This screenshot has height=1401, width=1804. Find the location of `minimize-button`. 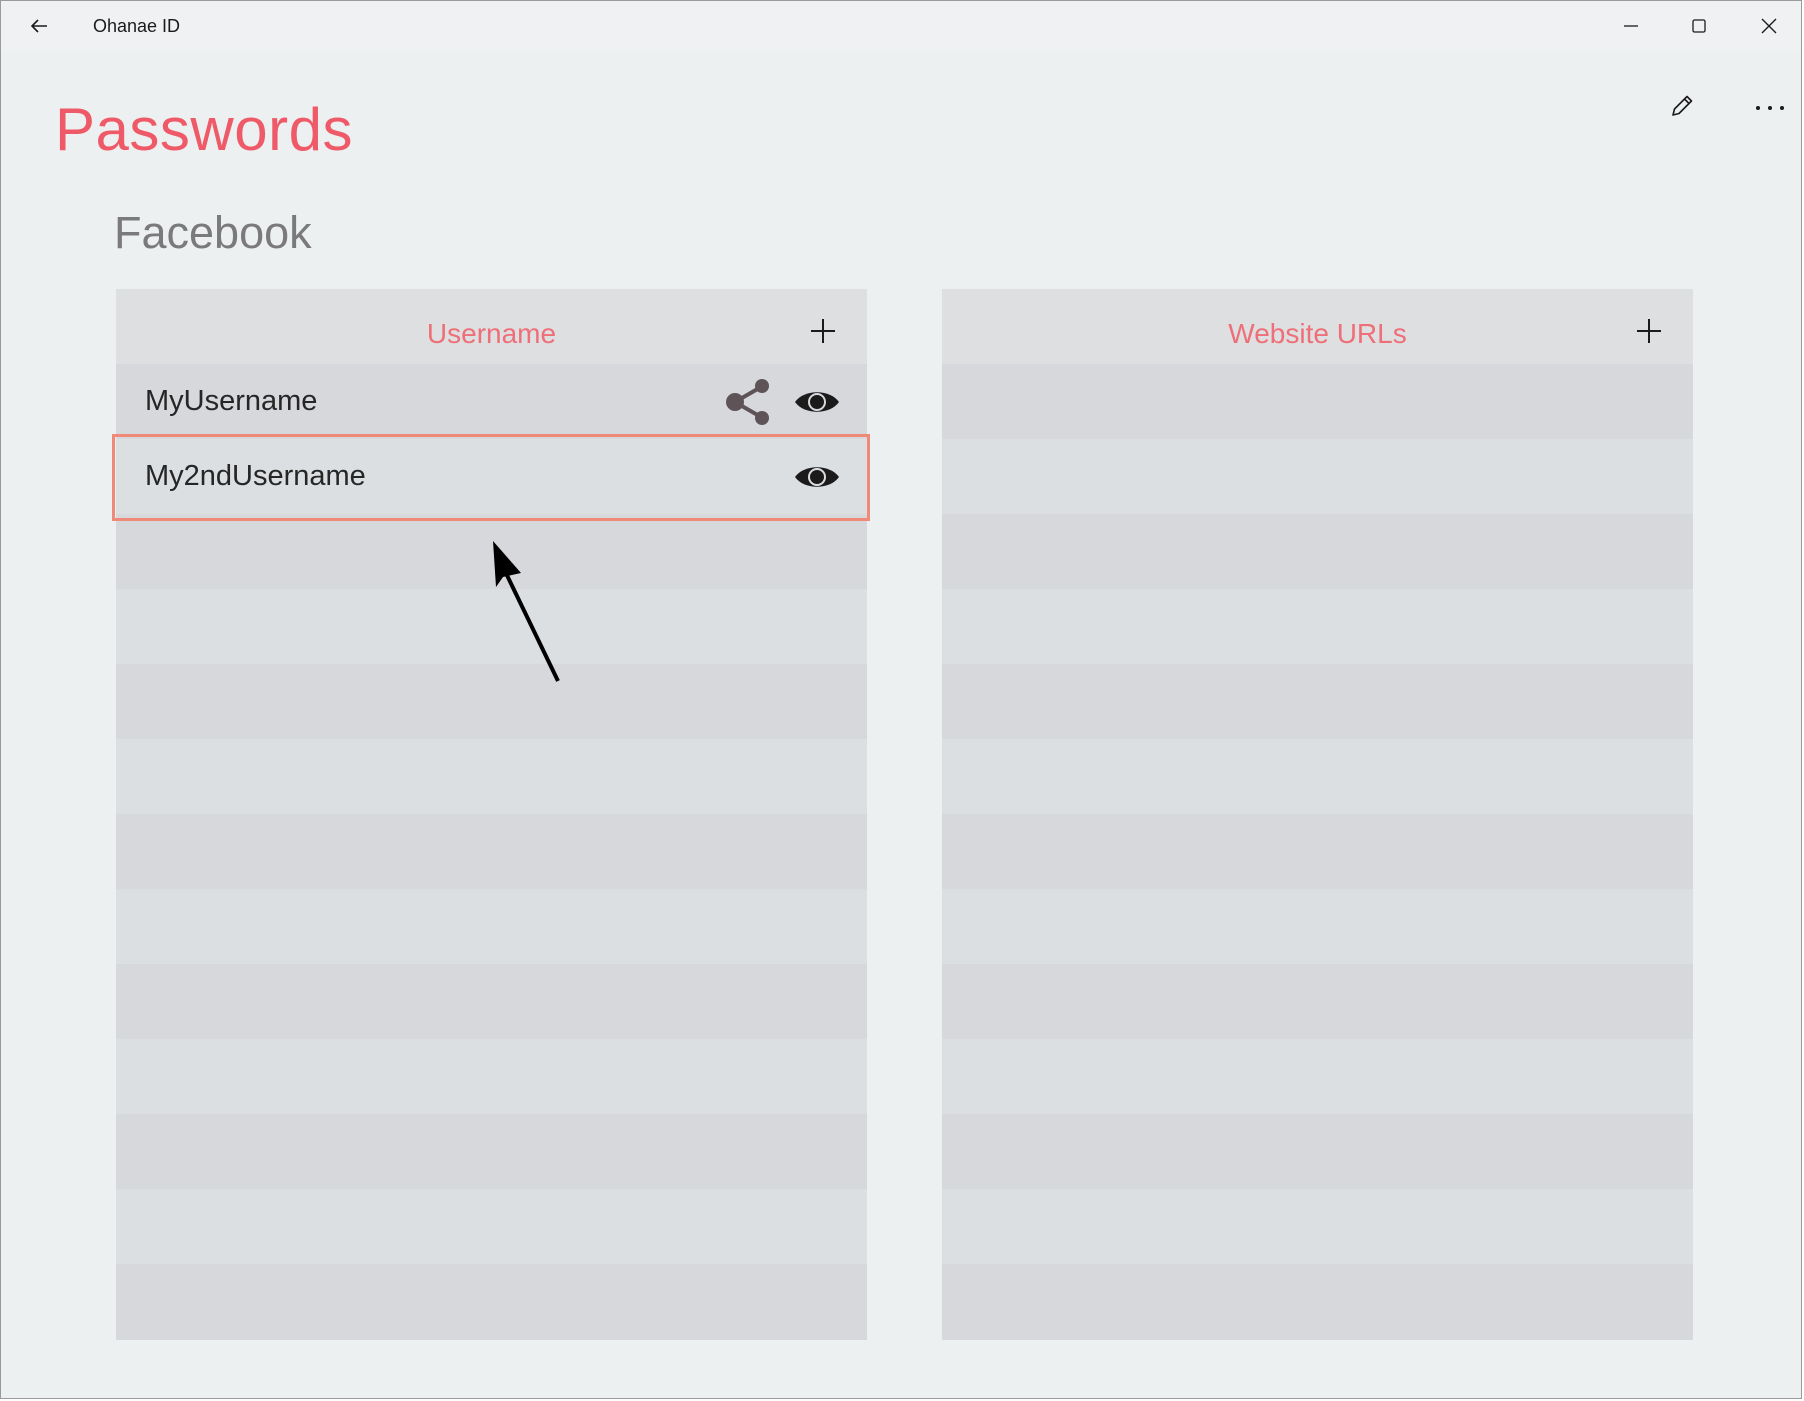

minimize-button is located at coordinates (1631, 26).